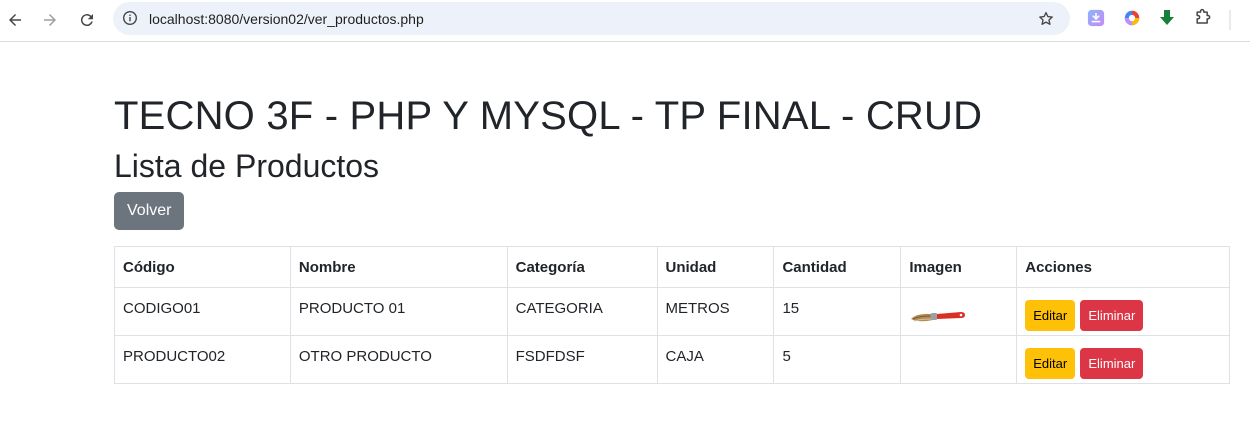 The image size is (1250, 428). Describe the element at coordinates (1167, 18) in the screenshot. I see `download-arrow-icon` at that location.